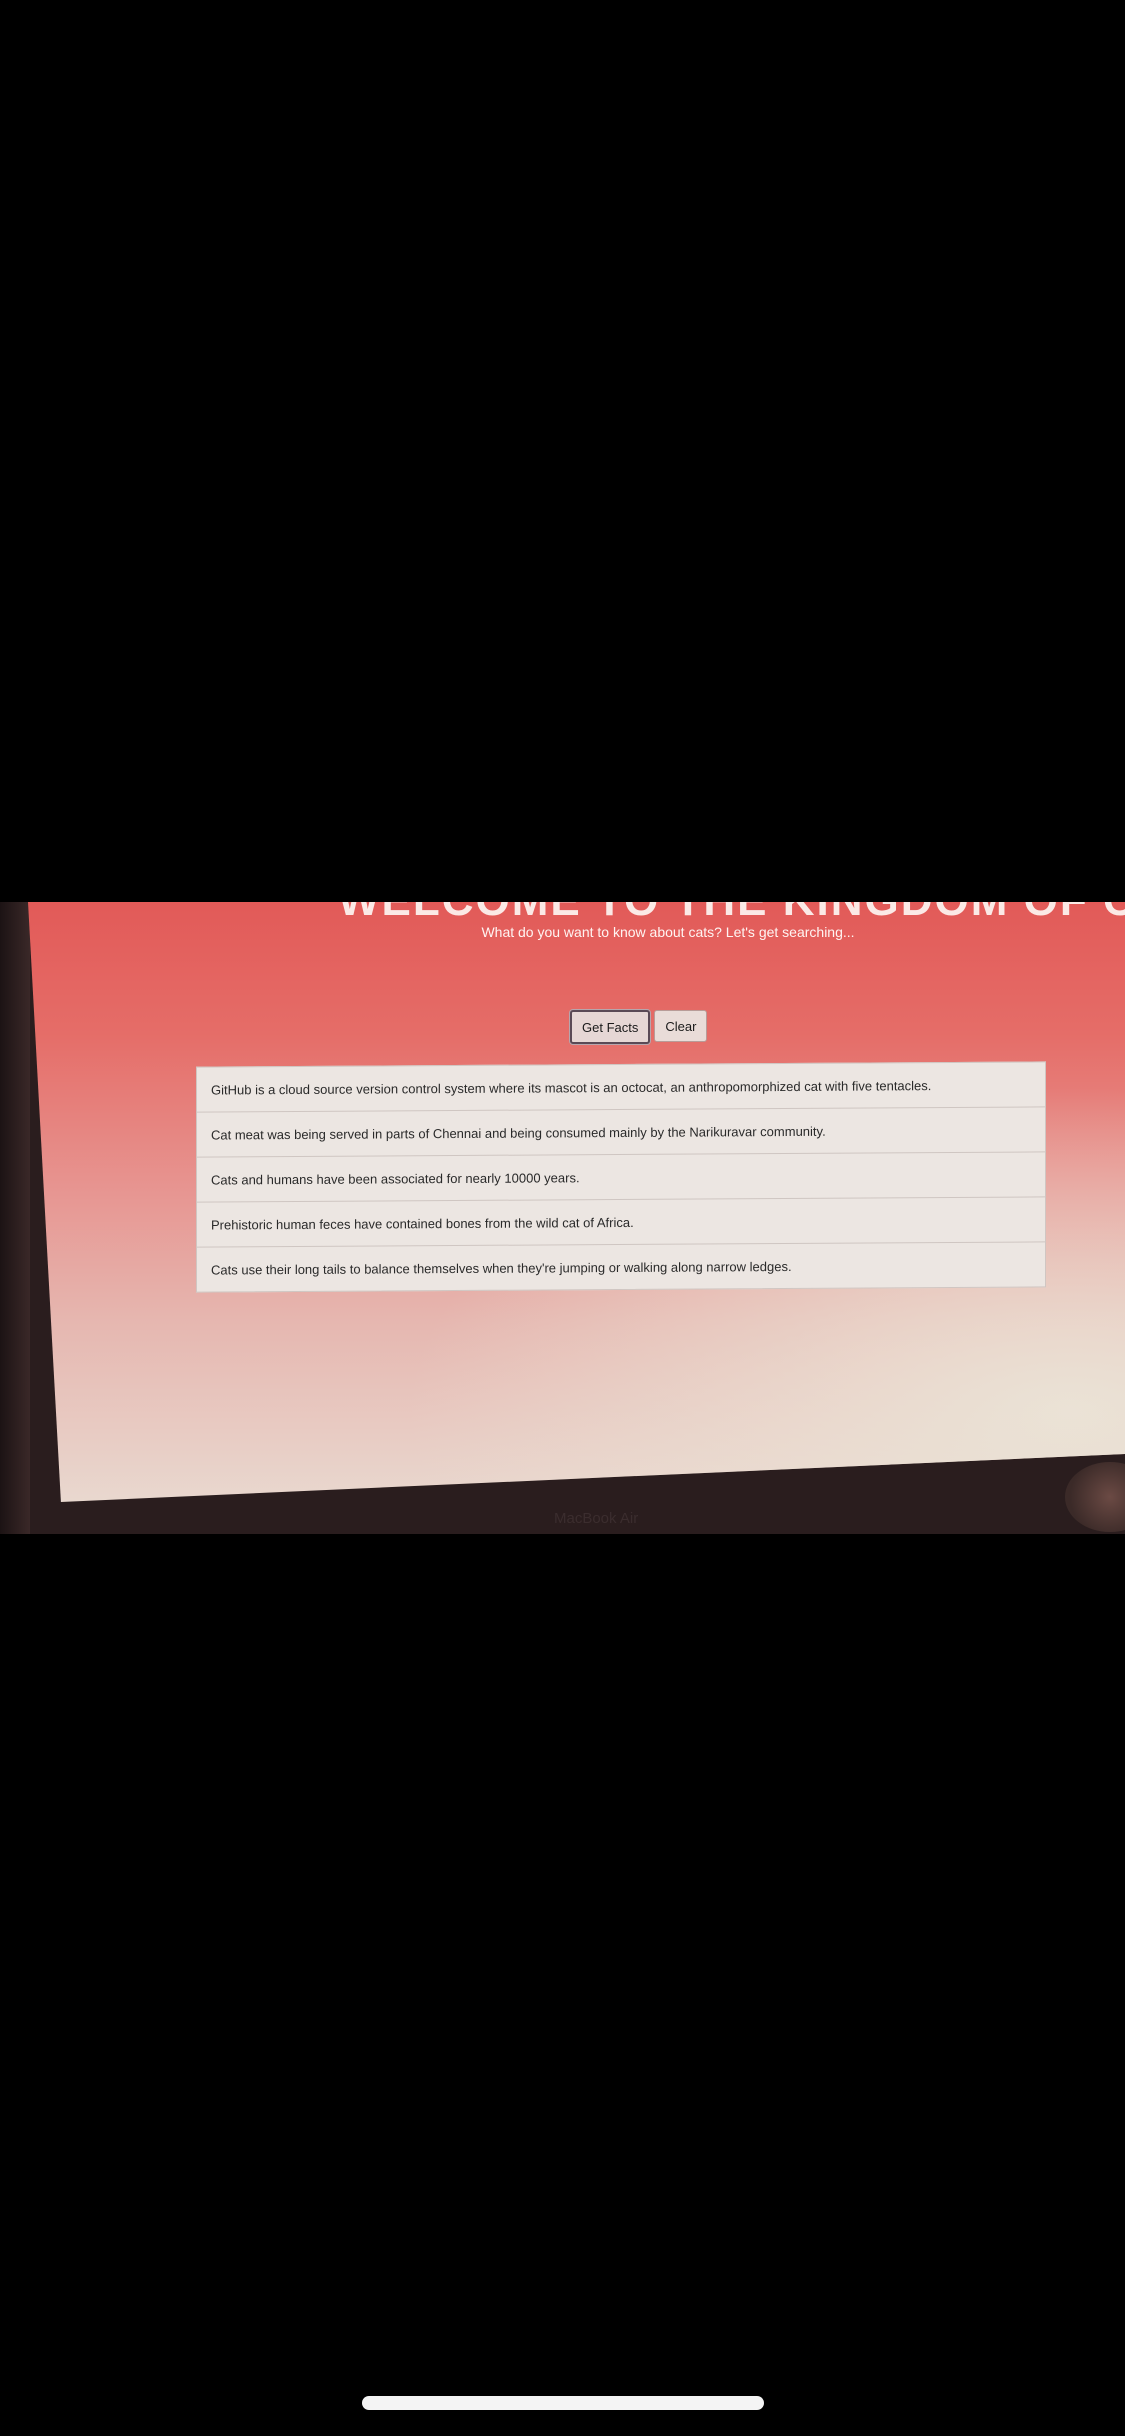 The image size is (1125, 2436). I want to click on page-title: WELCOME TO THE KINGDOM OF CATS., so click(731, 914).